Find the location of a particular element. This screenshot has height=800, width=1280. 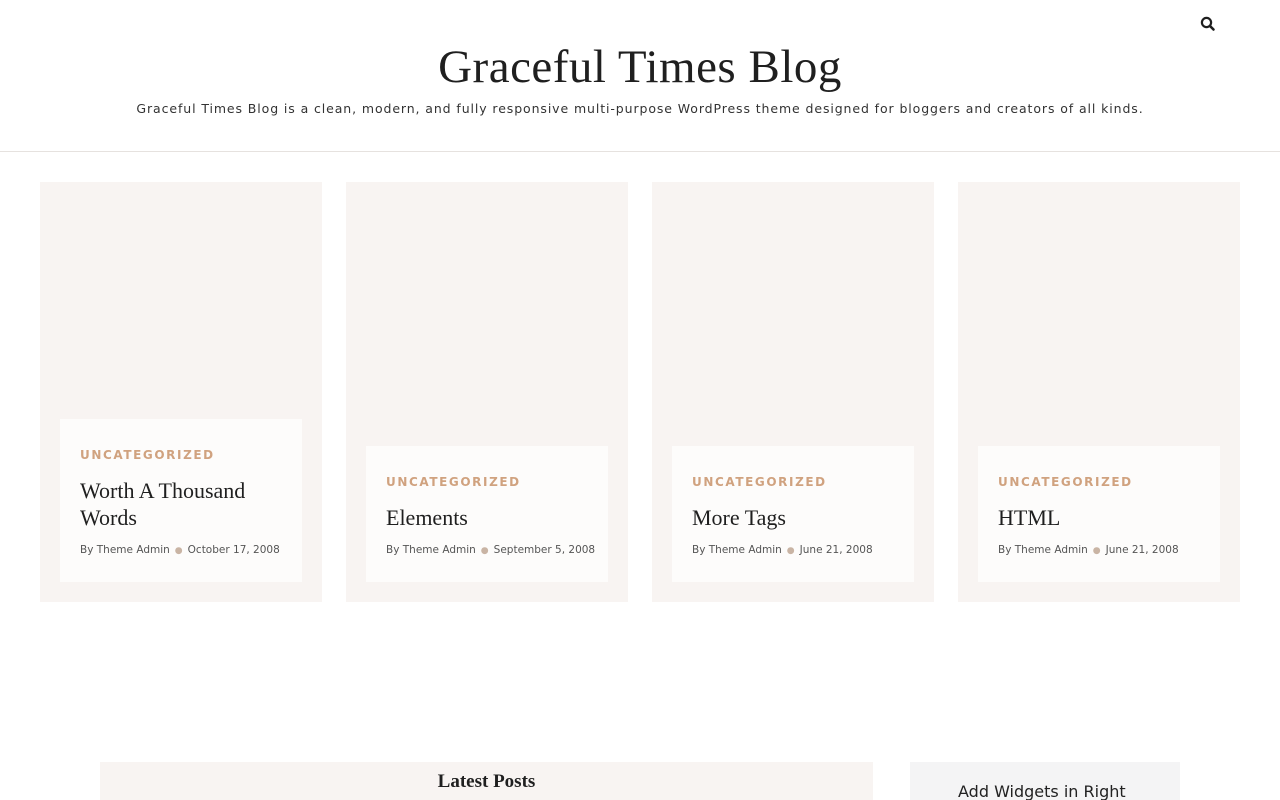

post-title: HTML is located at coordinates (1099, 517).